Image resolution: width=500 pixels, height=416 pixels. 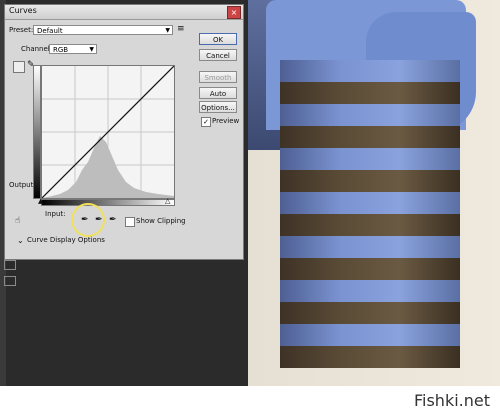 I want to click on curves-graph-svg, so click(x=108, y=132).